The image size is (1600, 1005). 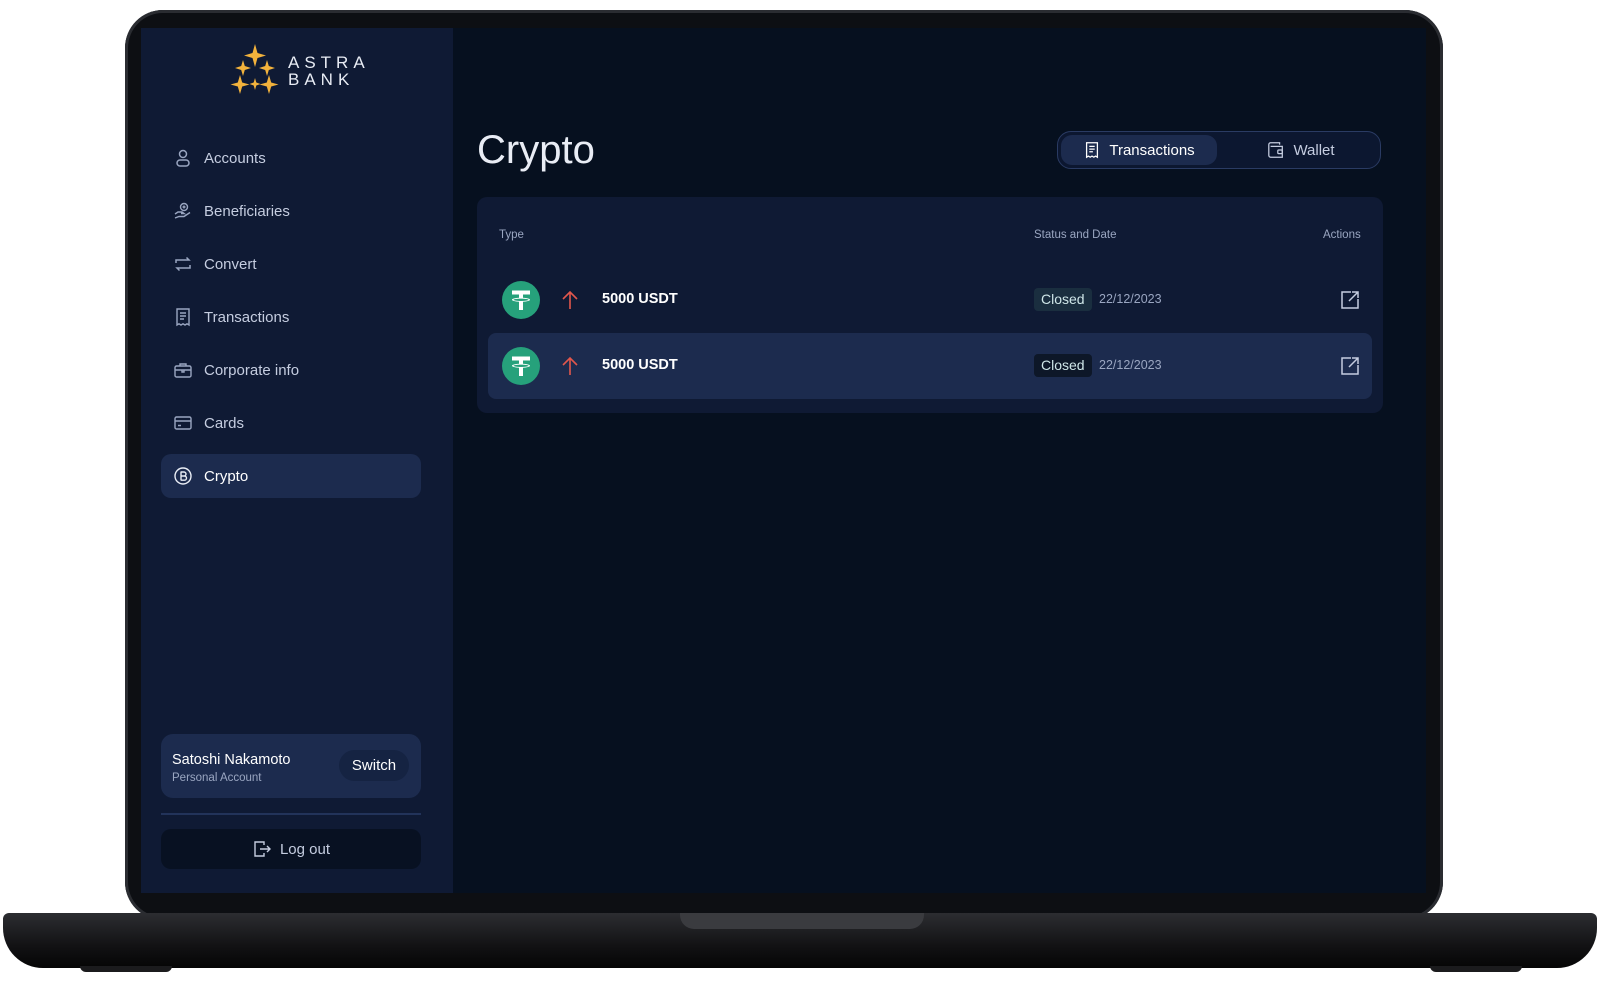 I want to click on sidebar-item-accounts: Accounts, so click(x=291, y=158).